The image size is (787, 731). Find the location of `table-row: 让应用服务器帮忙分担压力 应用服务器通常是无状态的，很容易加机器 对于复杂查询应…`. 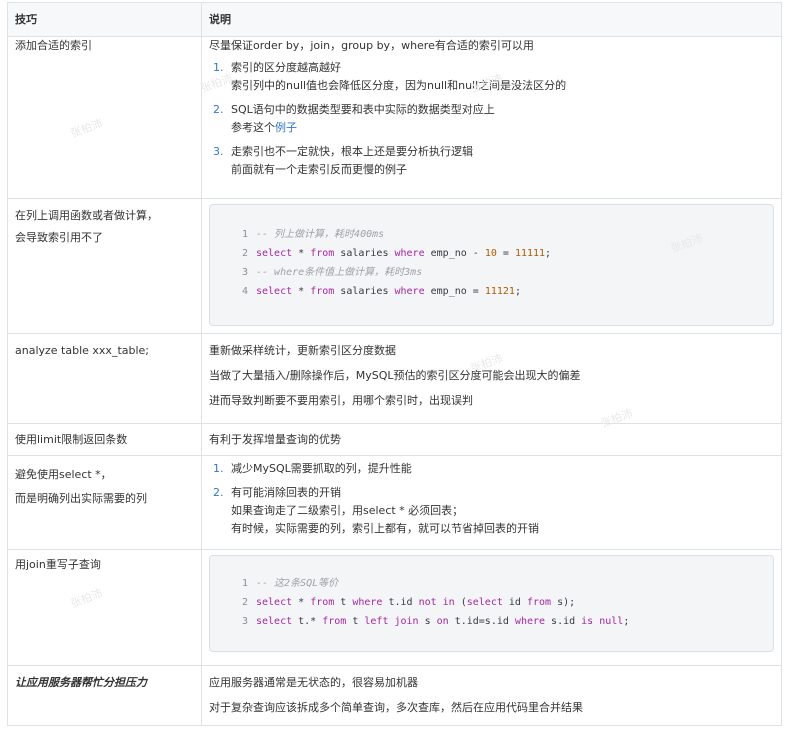

table-row: 让应用服务器帮忙分担压力 应用服务器通常是无状态的，很容易加机器 对于复杂查询应… is located at coordinates (394, 695).